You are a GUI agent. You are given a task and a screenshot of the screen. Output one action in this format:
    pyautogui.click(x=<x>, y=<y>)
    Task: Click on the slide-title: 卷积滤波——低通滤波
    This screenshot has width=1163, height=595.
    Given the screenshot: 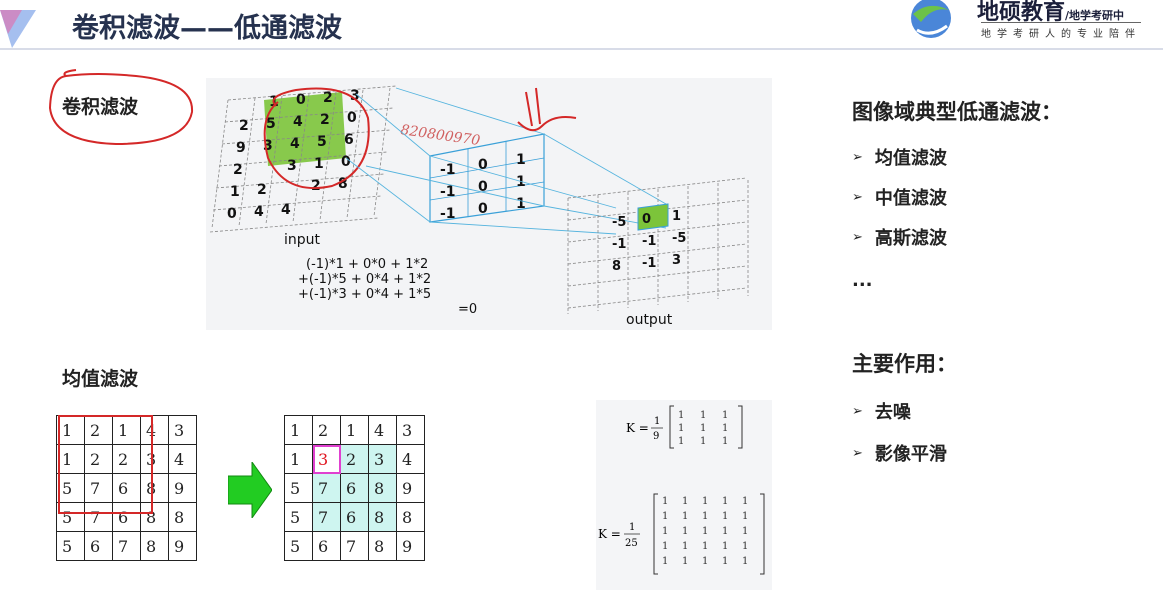 What is the action you would take?
    pyautogui.click(x=207, y=28)
    